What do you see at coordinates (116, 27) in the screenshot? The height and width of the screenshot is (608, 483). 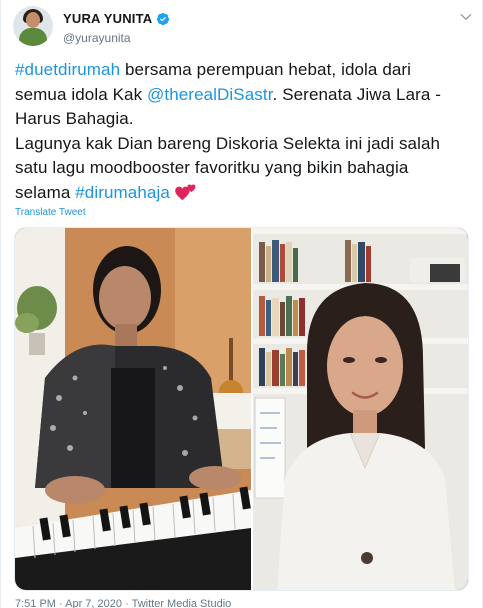 I see `author-block: YURA YUNITA @yurayunita` at bounding box center [116, 27].